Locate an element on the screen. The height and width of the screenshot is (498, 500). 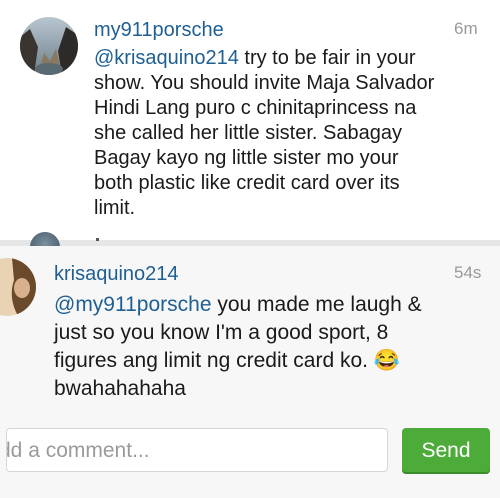
comment-time: 54s is located at coordinates (468, 272).